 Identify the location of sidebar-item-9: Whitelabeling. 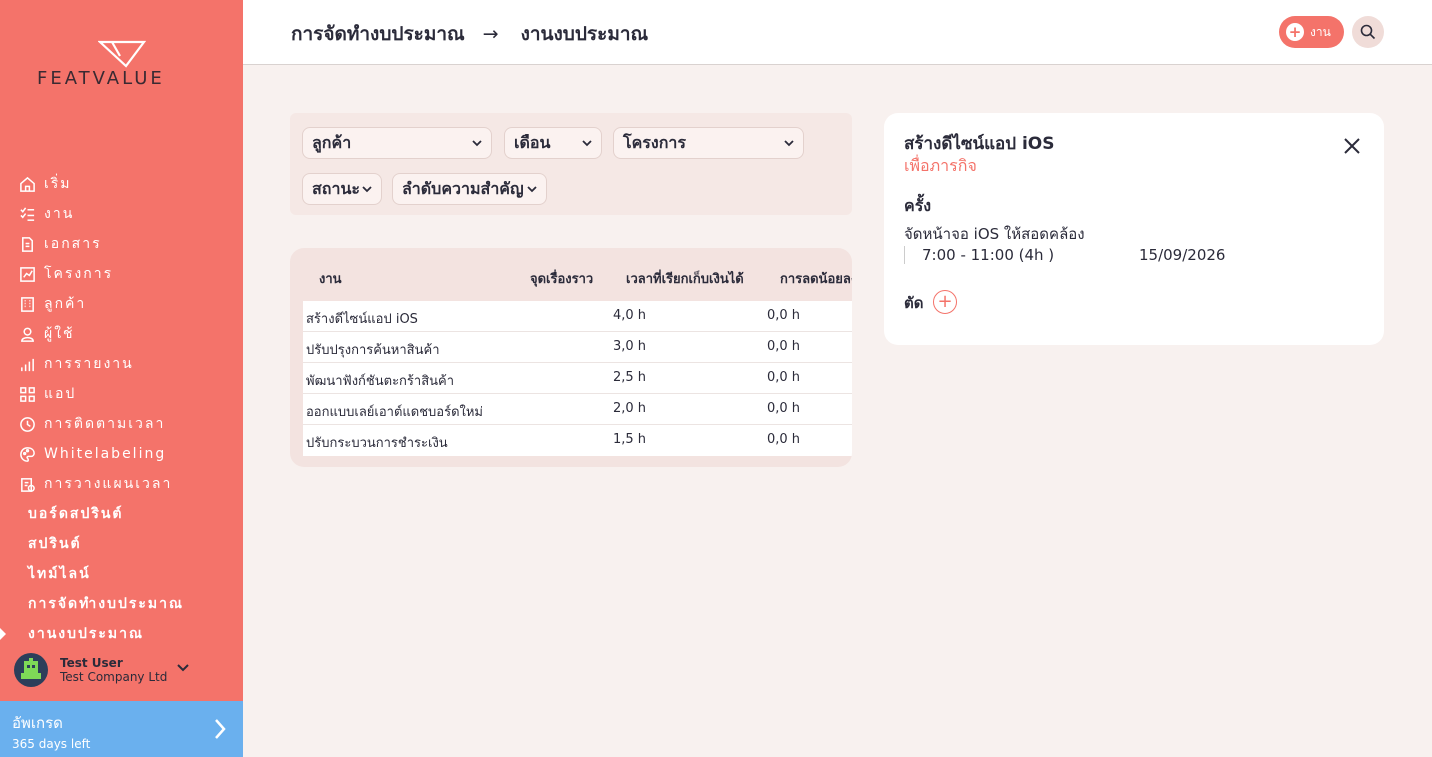
(121, 454).